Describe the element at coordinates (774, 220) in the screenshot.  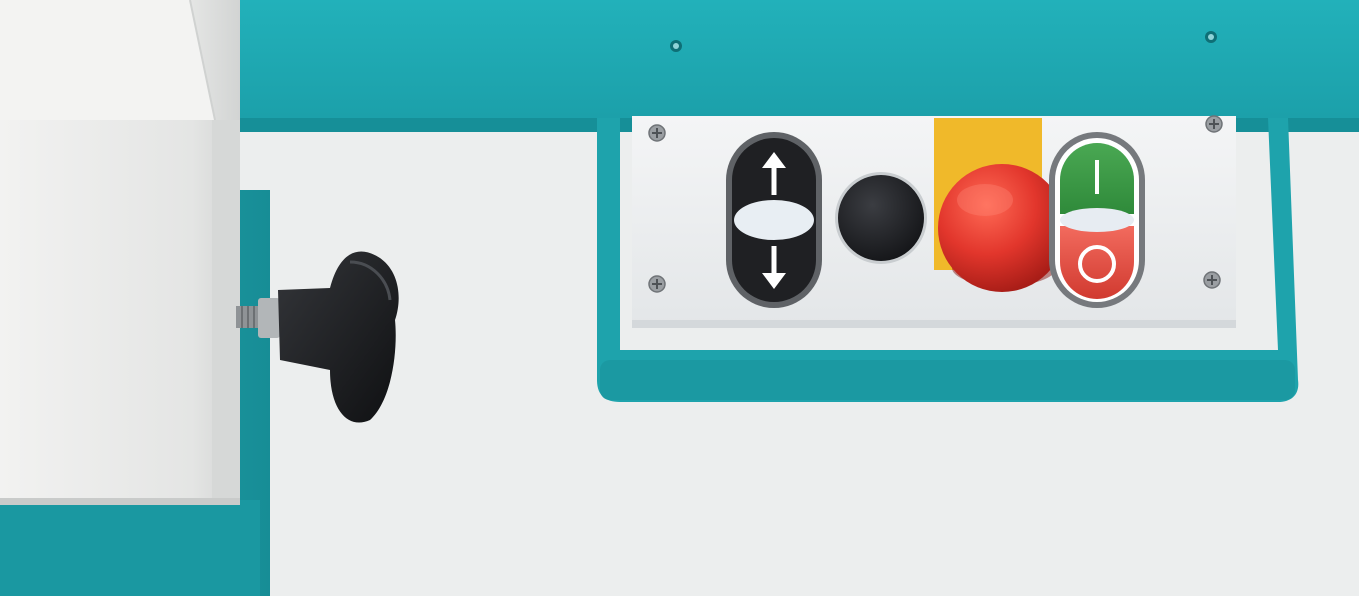
I see `jog-button` at that location.